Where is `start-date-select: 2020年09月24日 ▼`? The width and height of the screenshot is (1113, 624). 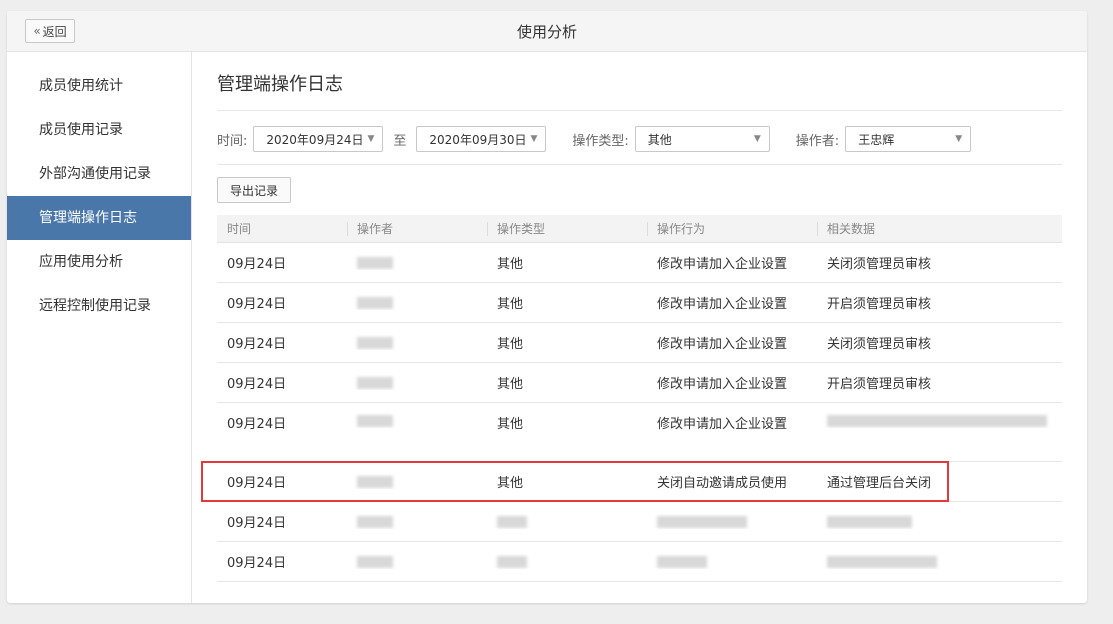
start-date-select: 2020年09月24日 ▼ is located at coordinates (318, 139).